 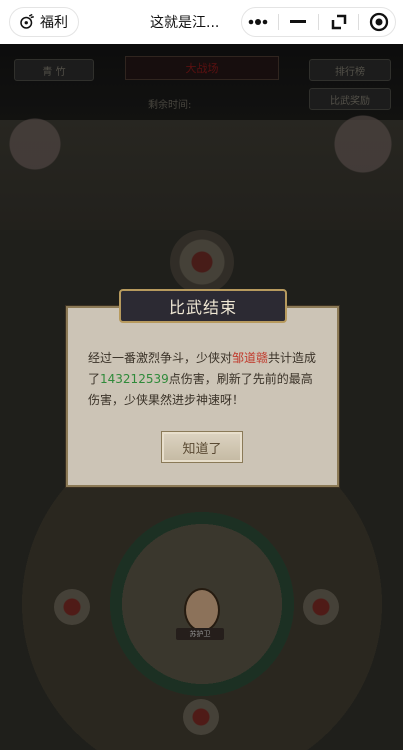 I want to click on damage-value: 143212539, so click(x=134, y=379).